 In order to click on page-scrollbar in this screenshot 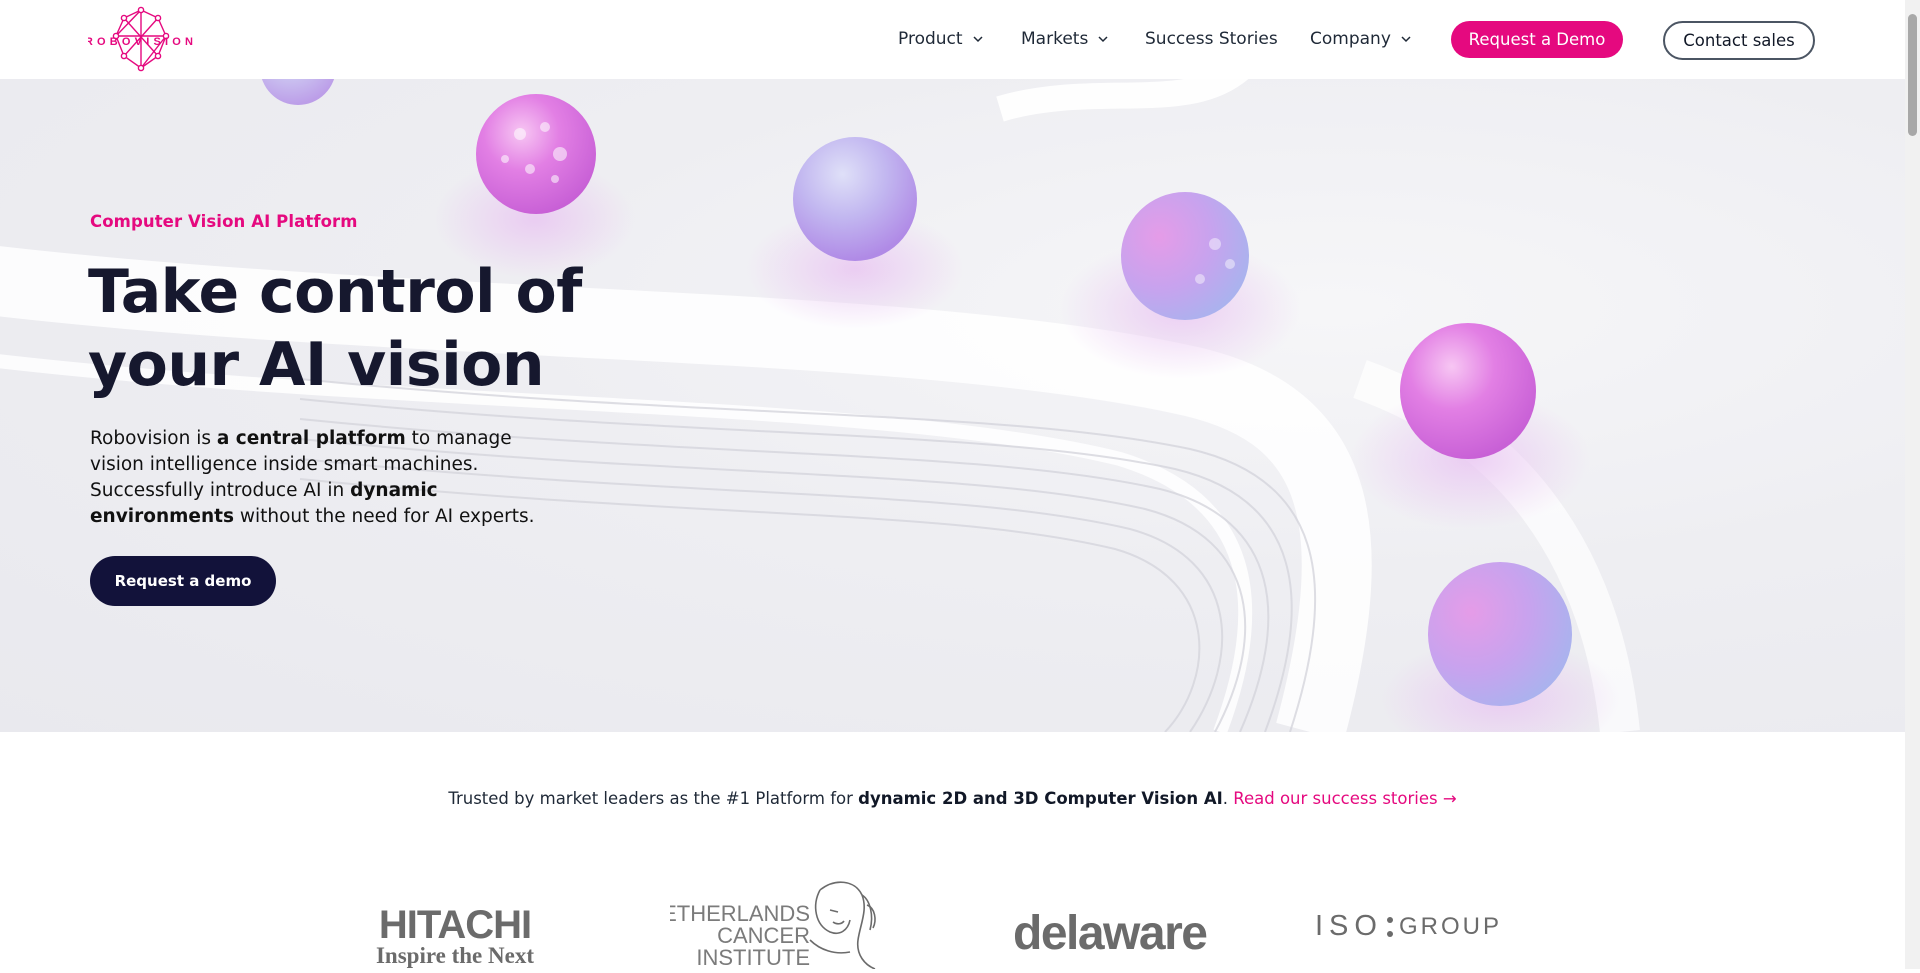, I will do `click(1912, 484)`.